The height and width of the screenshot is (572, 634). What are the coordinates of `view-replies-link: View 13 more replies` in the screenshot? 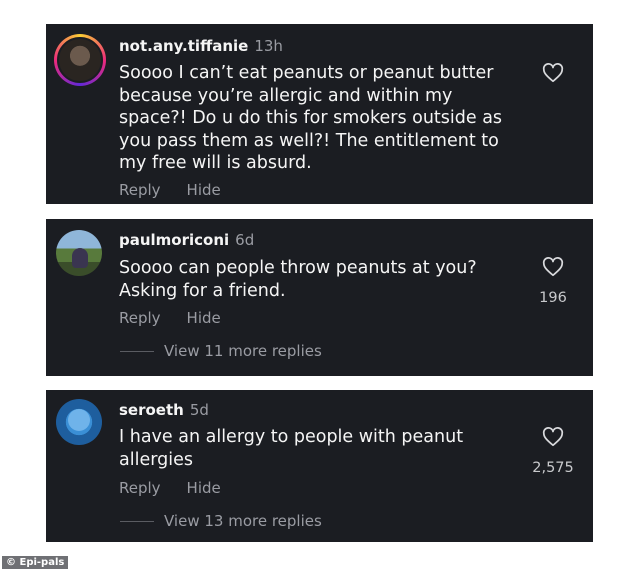 It's located at (221, 521).